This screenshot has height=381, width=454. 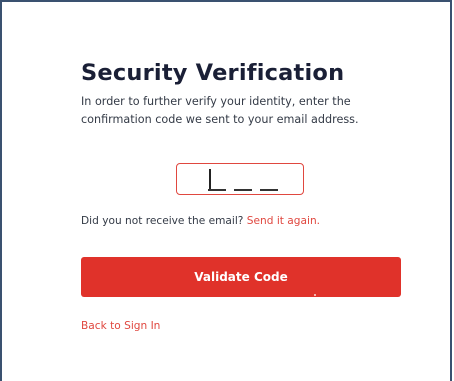 What do you see at coordinates (164, 221) in the screenshot?
I see `resend-prompt: Did you not receive the email?` at bounding box center [164, 221].